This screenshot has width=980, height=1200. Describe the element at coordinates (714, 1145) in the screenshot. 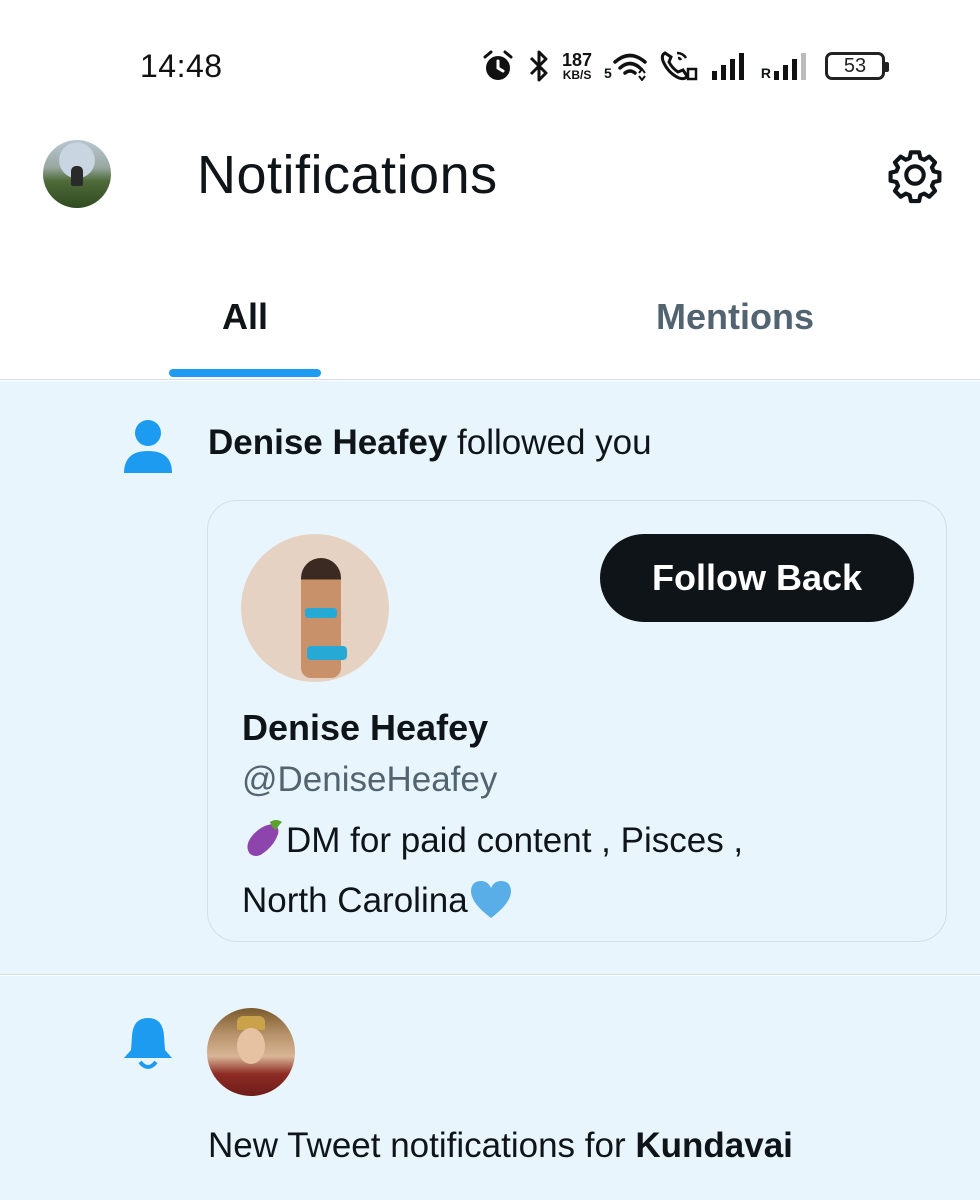

I see `tweet-account-name: Kundavai` at that location.